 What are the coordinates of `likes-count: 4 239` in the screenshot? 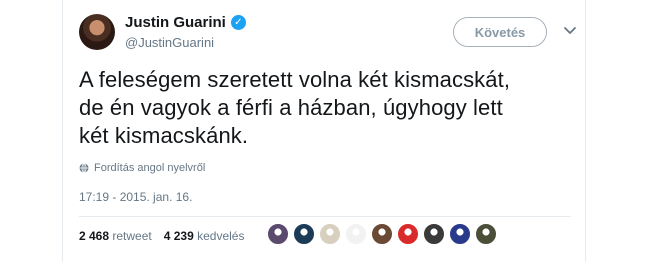 It's located at (178, 236).